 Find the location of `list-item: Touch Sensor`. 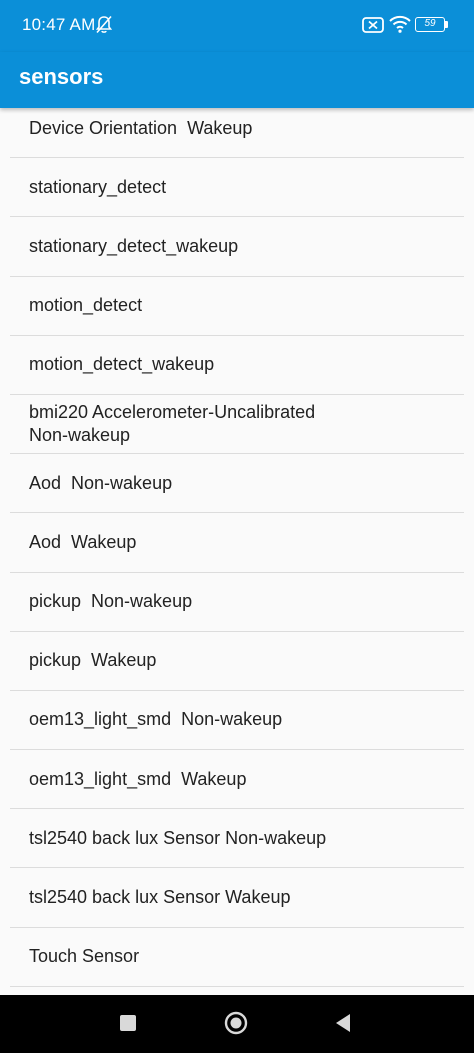

list-item: Touch Sensor is located at coordinates (237, 957).